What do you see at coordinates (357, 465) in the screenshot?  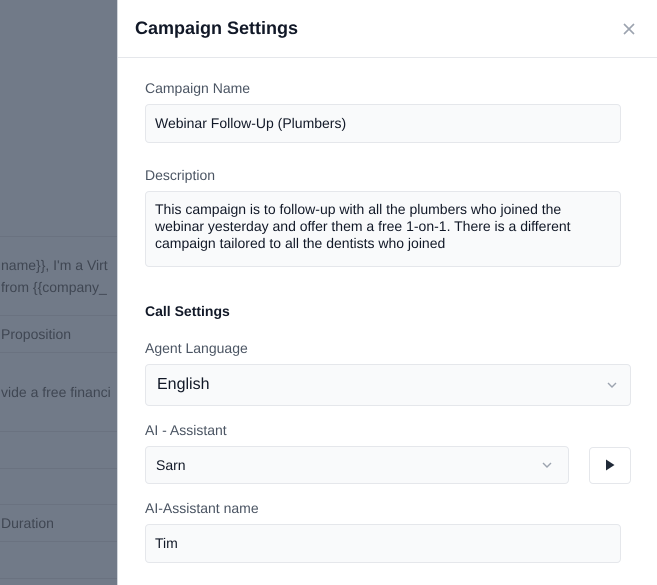 I see `dropdown: Sarn` at bounding box center [357, 465].